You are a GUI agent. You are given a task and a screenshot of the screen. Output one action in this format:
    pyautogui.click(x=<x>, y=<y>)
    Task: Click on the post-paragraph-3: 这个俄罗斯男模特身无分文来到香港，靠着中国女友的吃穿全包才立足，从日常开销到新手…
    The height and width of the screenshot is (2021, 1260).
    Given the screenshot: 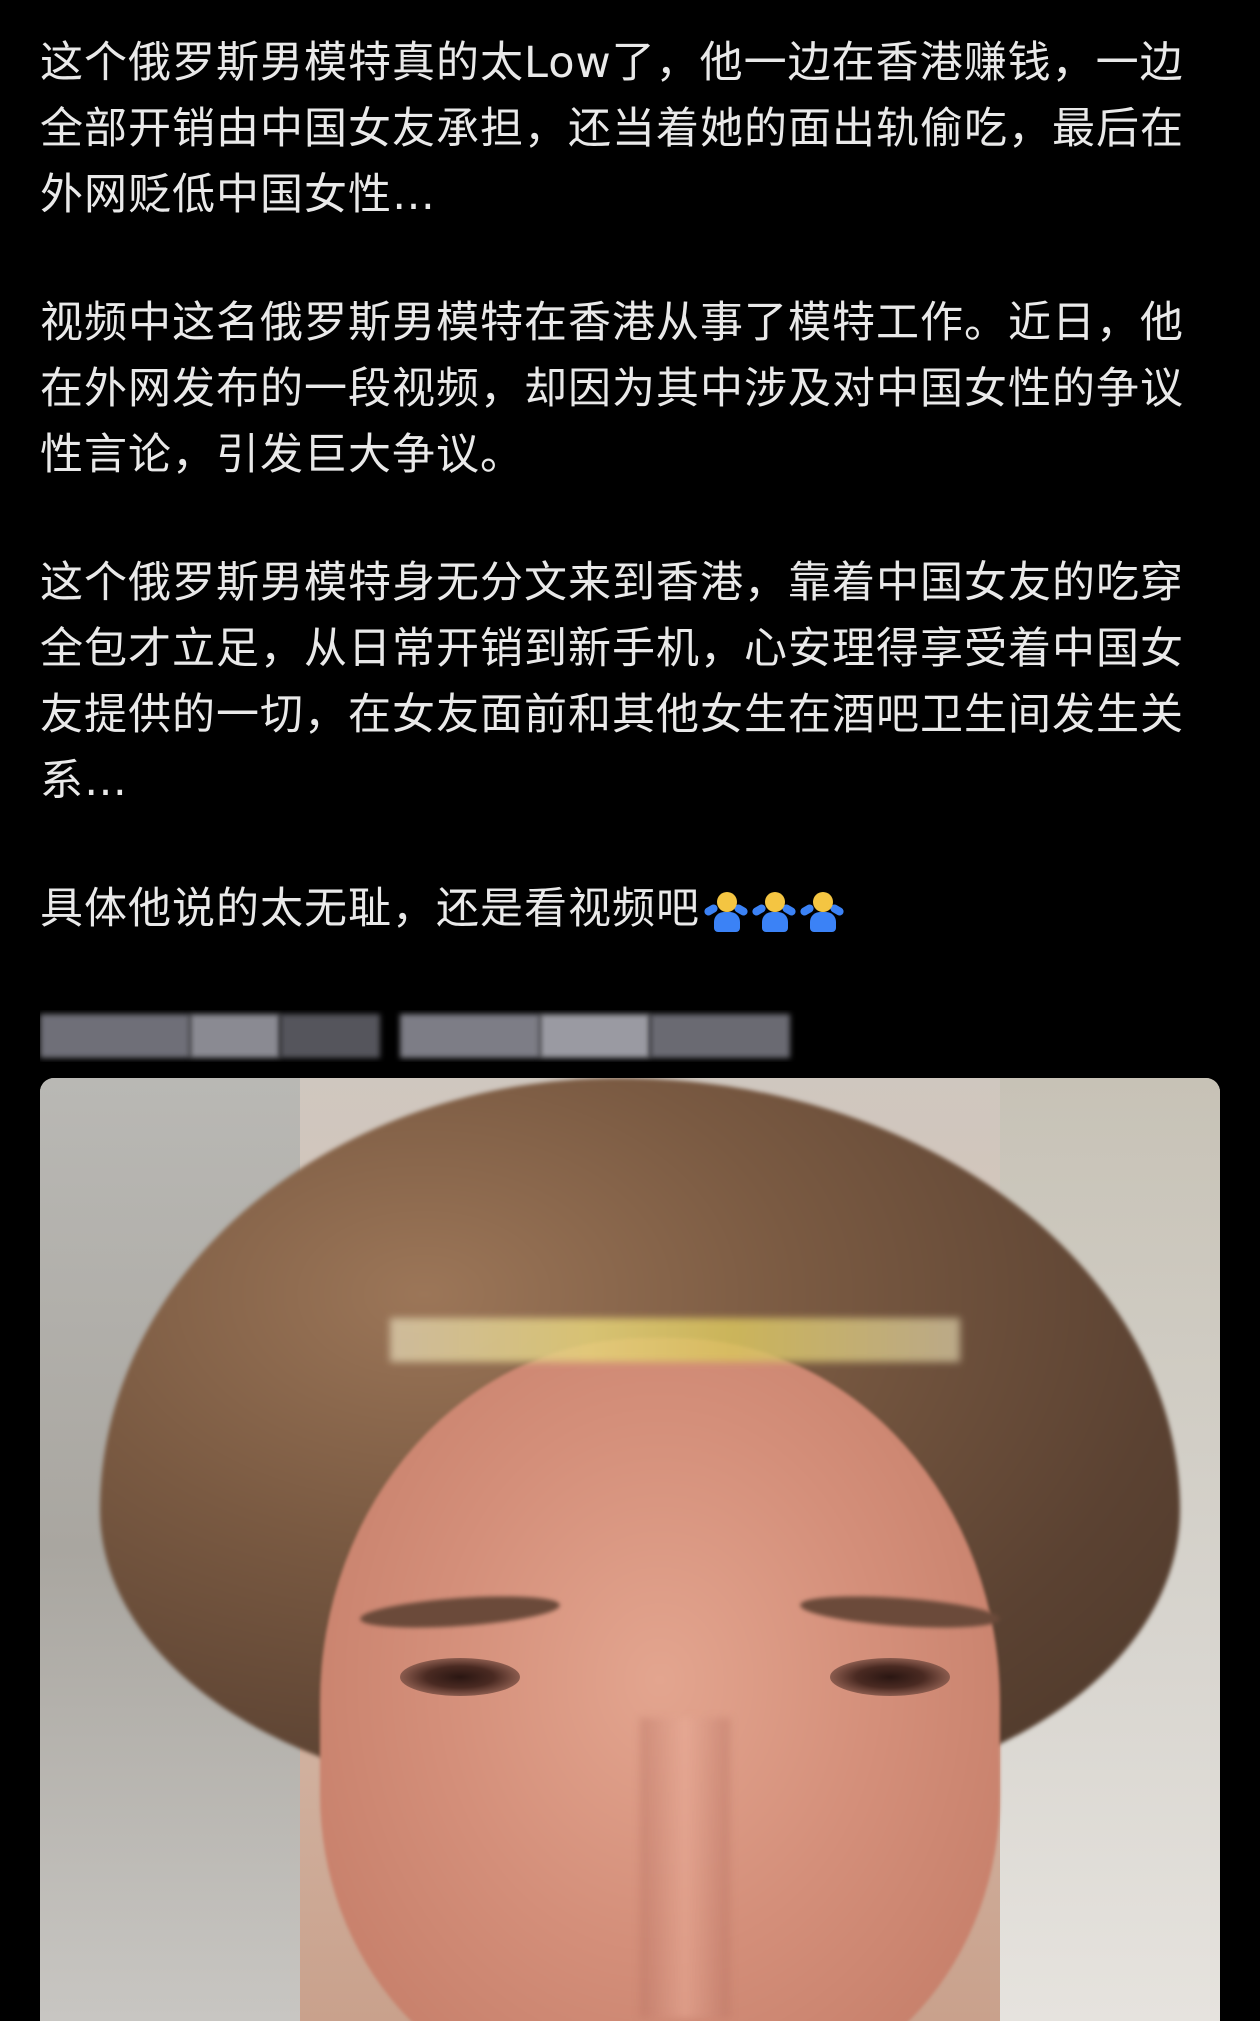 What is the action you would take?
    pyautogui.click(x=612, y=682)
    